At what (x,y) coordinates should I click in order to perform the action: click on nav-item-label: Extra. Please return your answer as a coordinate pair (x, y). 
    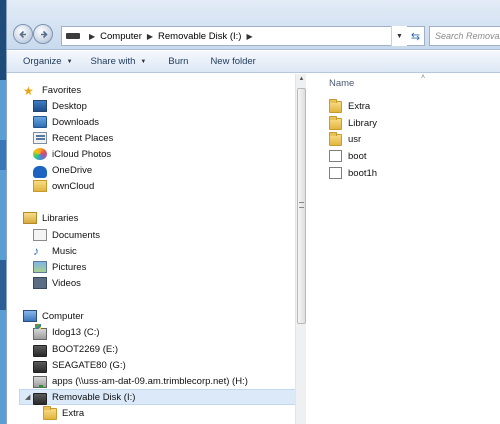
    Looking at the image, I should click on (73, 413).